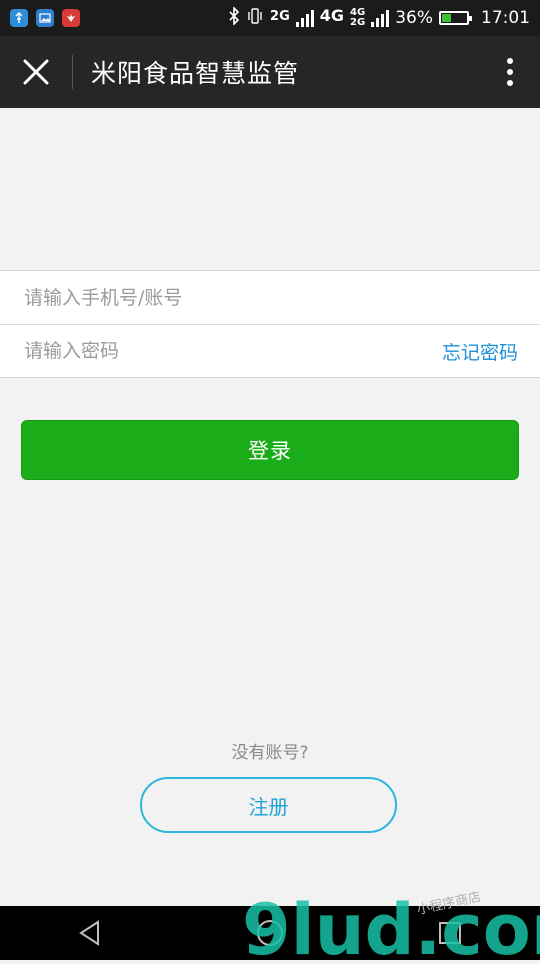 Image resolution: width=540 pixels, height=964 pixels. Describe the element at coordinates (71, 18) in the screenshot. I see `huawei-icon` at that location.